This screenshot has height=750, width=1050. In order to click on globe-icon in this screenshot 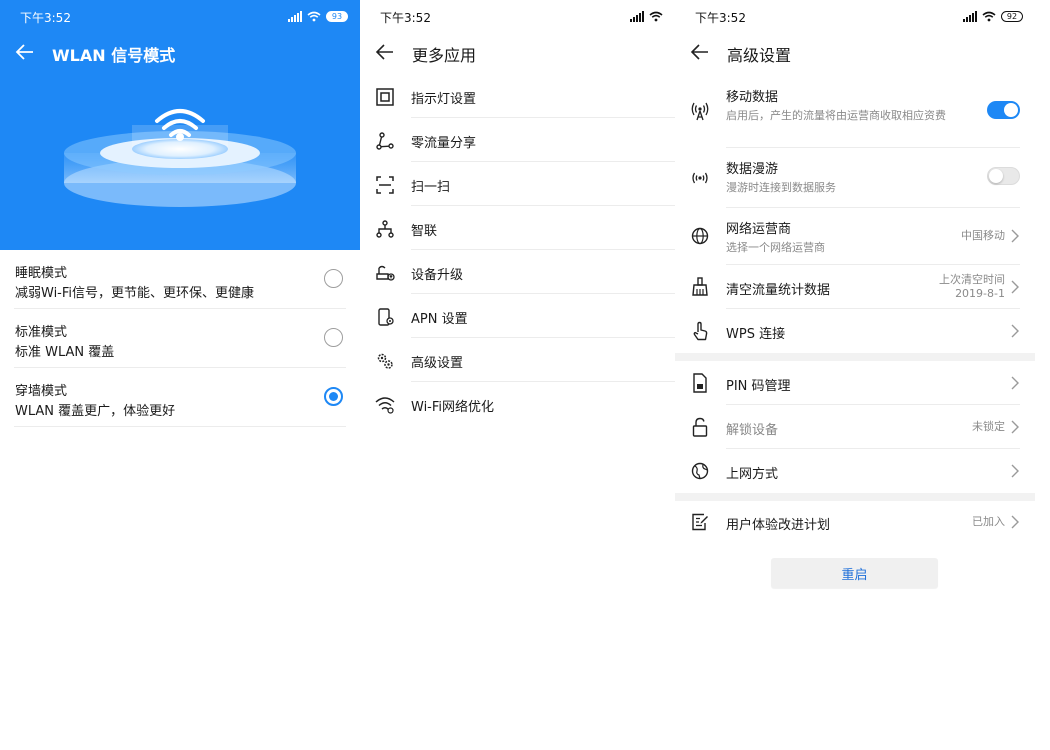, I will do `click(700, 236)`.